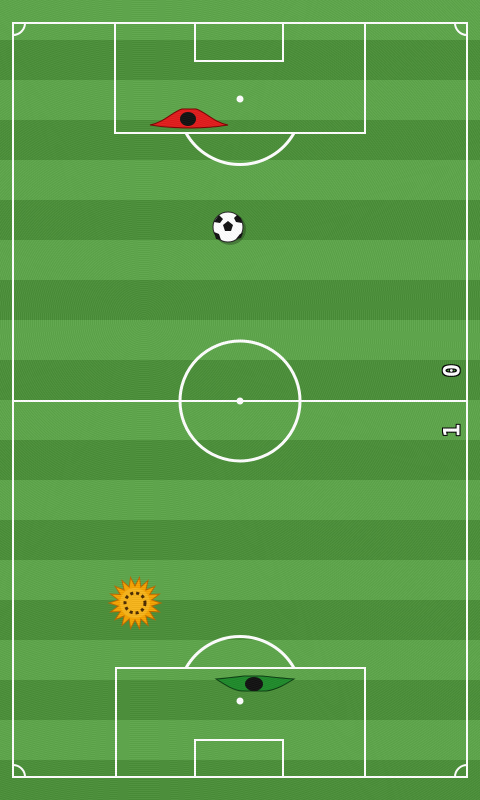  Describe the element at coordinates (239, 758) in the screenshot. I see `bottom-goal-area` at that location.